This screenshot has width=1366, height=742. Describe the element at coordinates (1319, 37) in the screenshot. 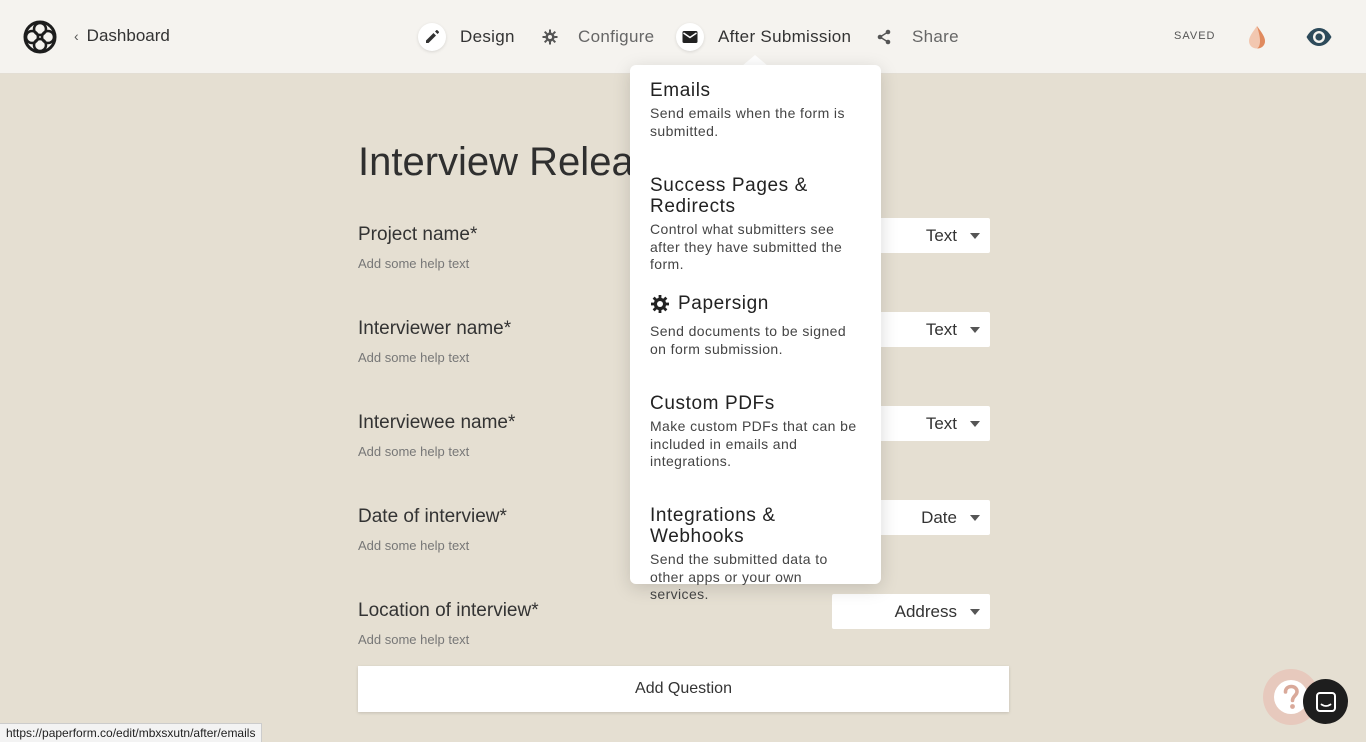

I see `eye-preview-icon` at that location.